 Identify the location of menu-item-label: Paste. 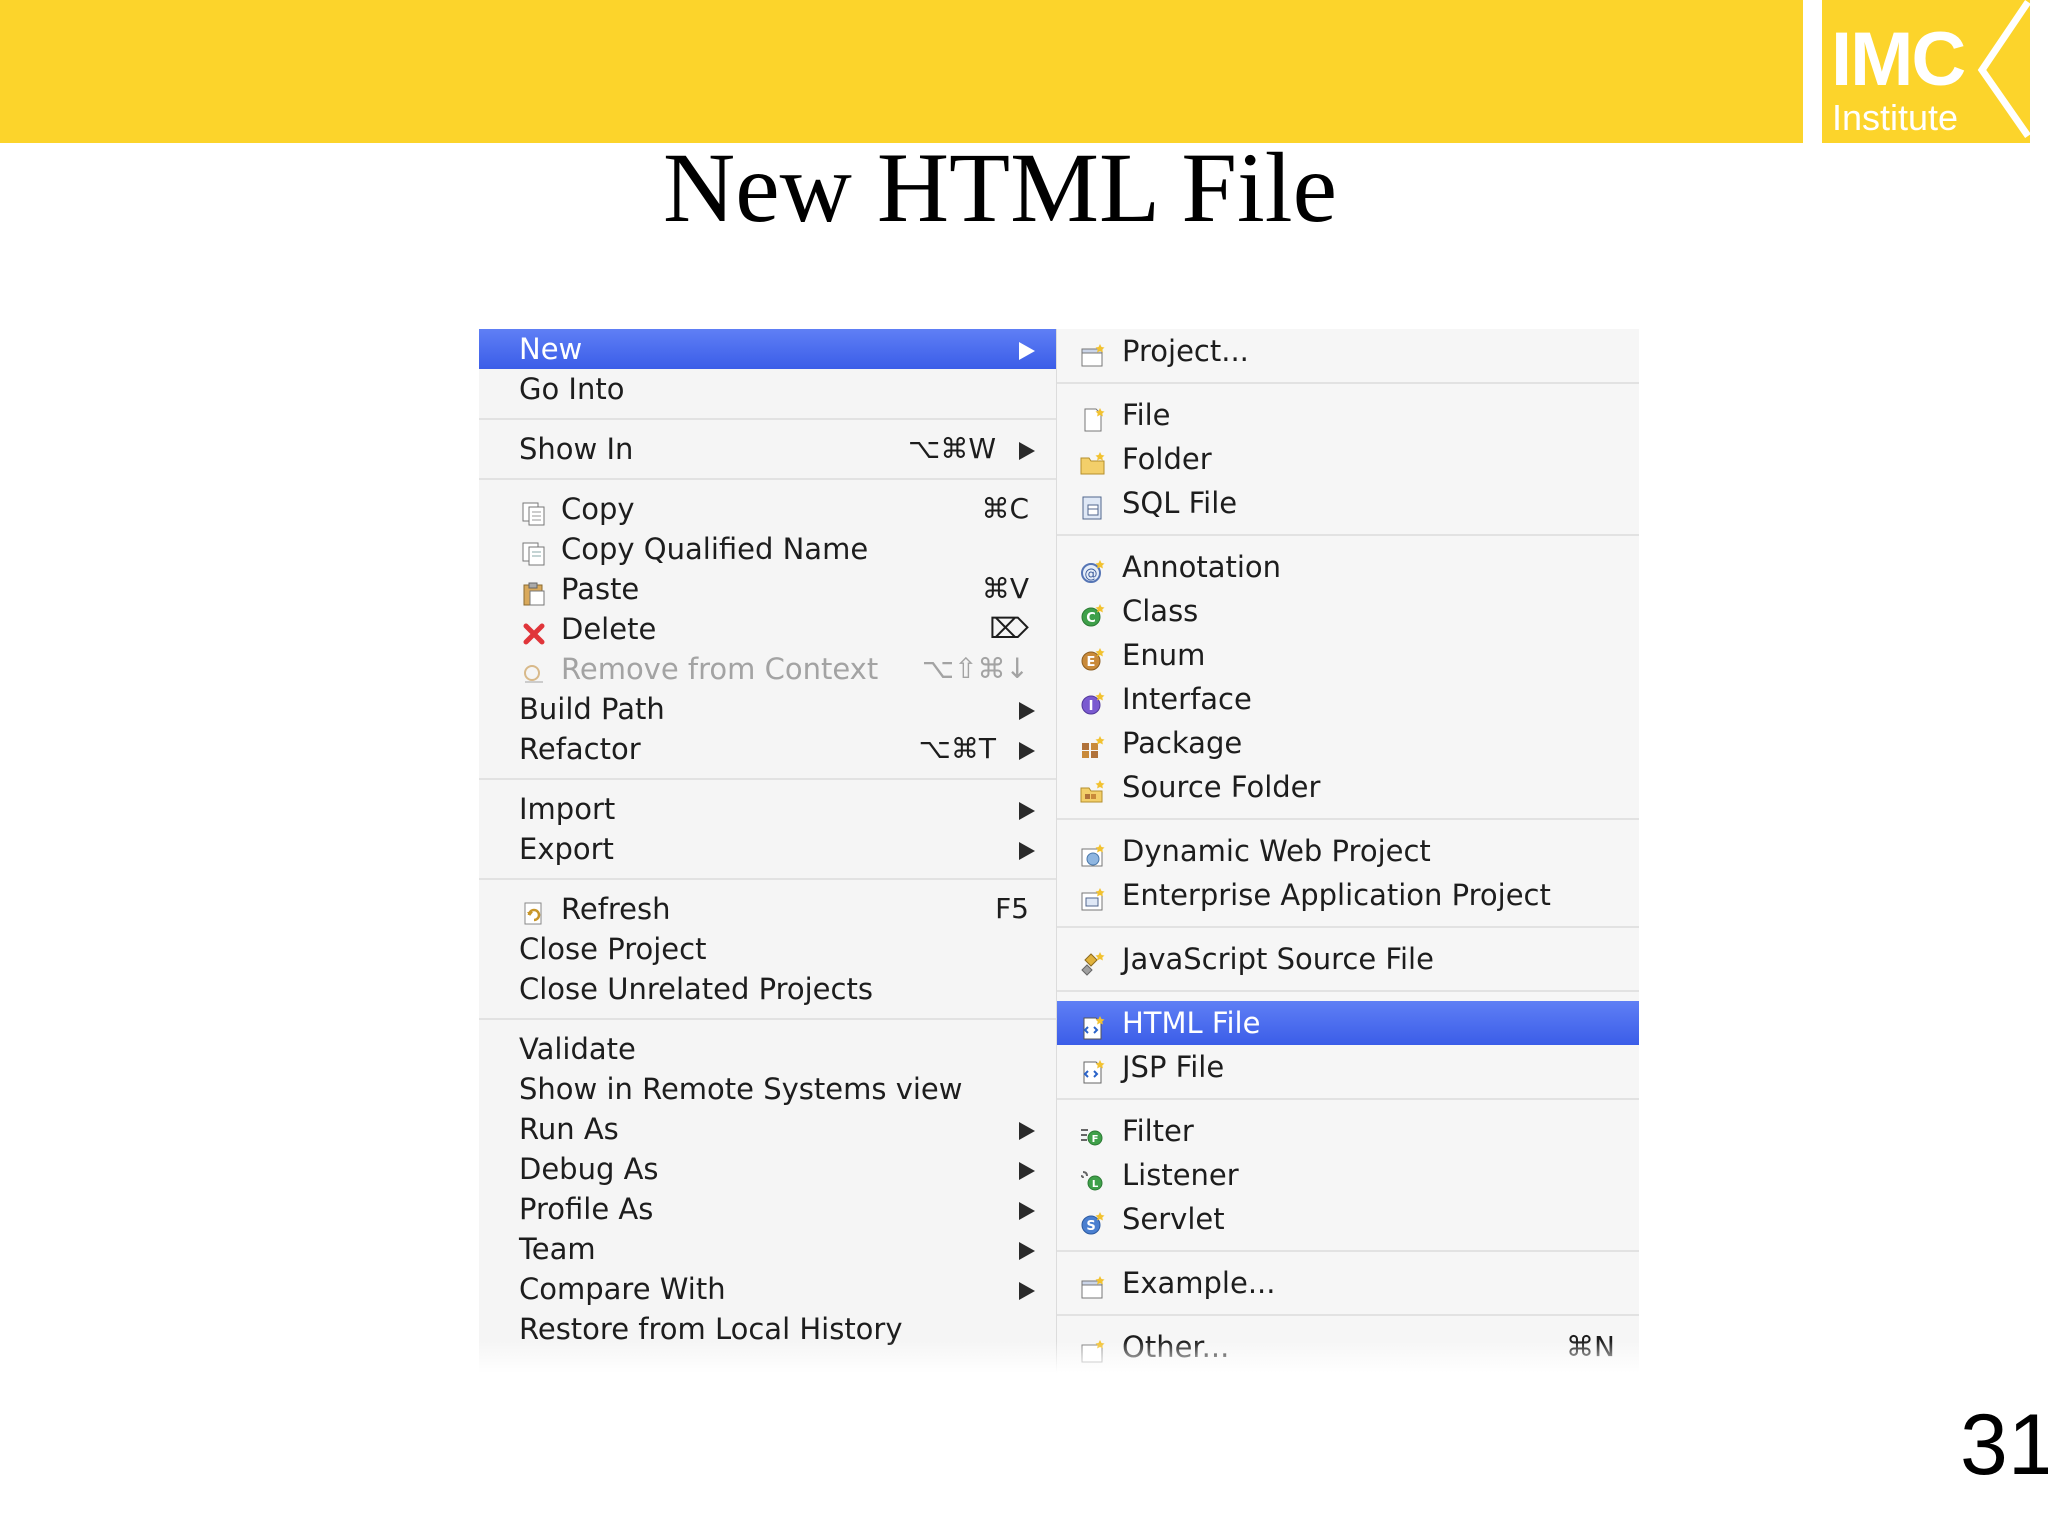
(600, 589).